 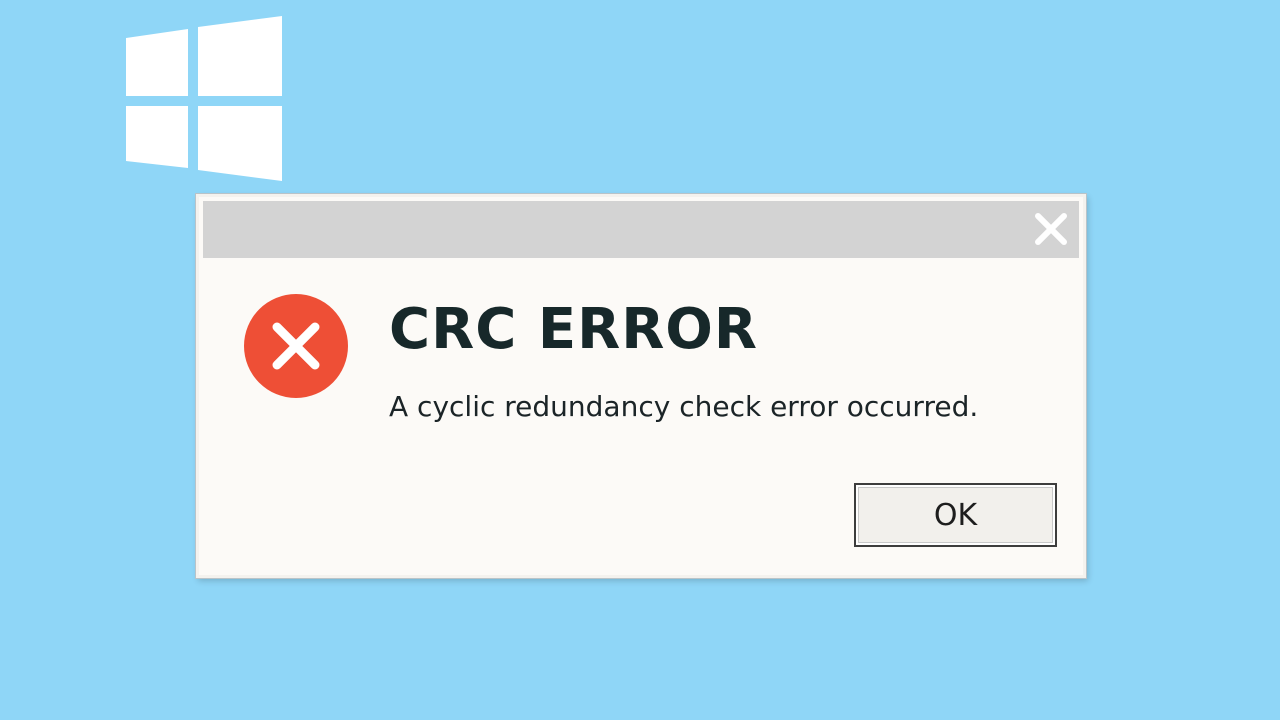 I want to click on error-icon, so click(x=296, y=346).